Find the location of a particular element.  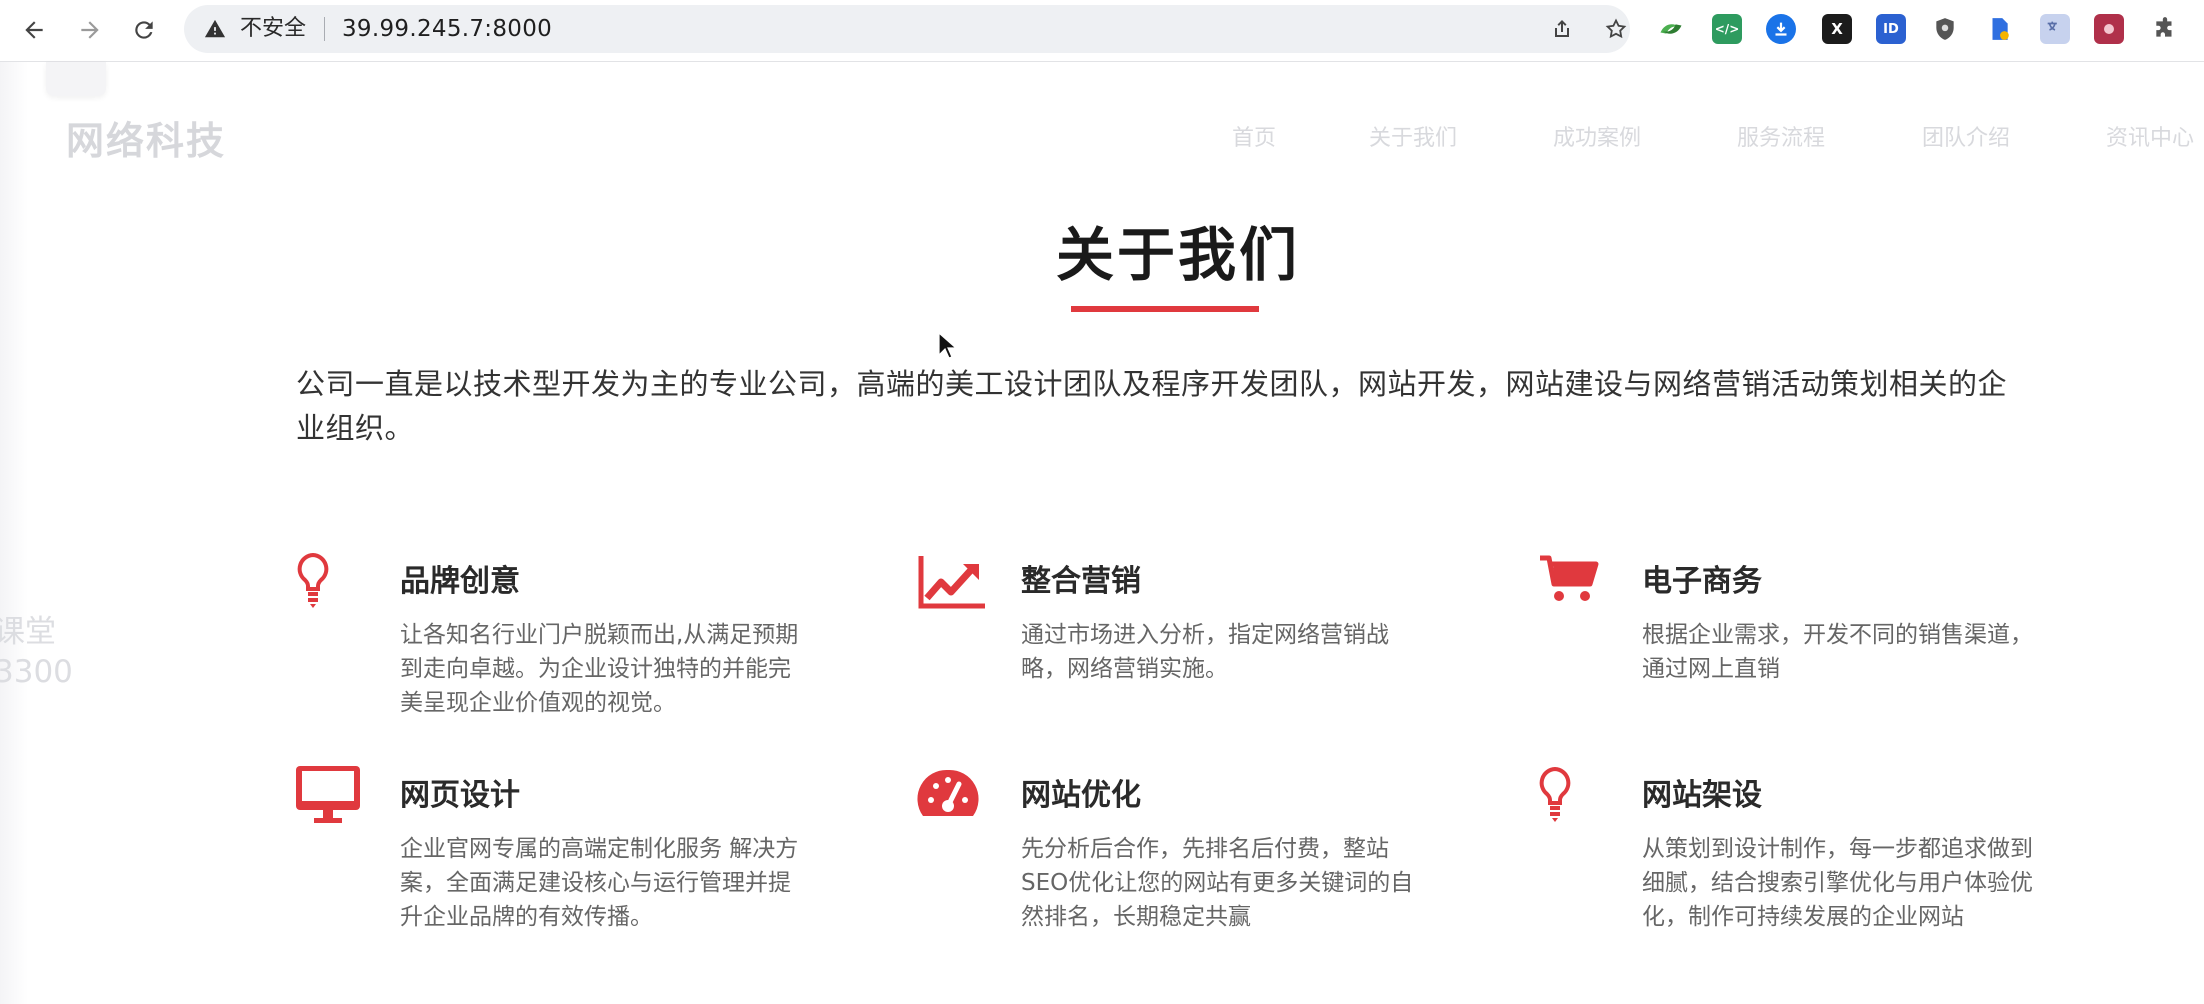

bookmark-star-button is located at coordinates (1616, 29).